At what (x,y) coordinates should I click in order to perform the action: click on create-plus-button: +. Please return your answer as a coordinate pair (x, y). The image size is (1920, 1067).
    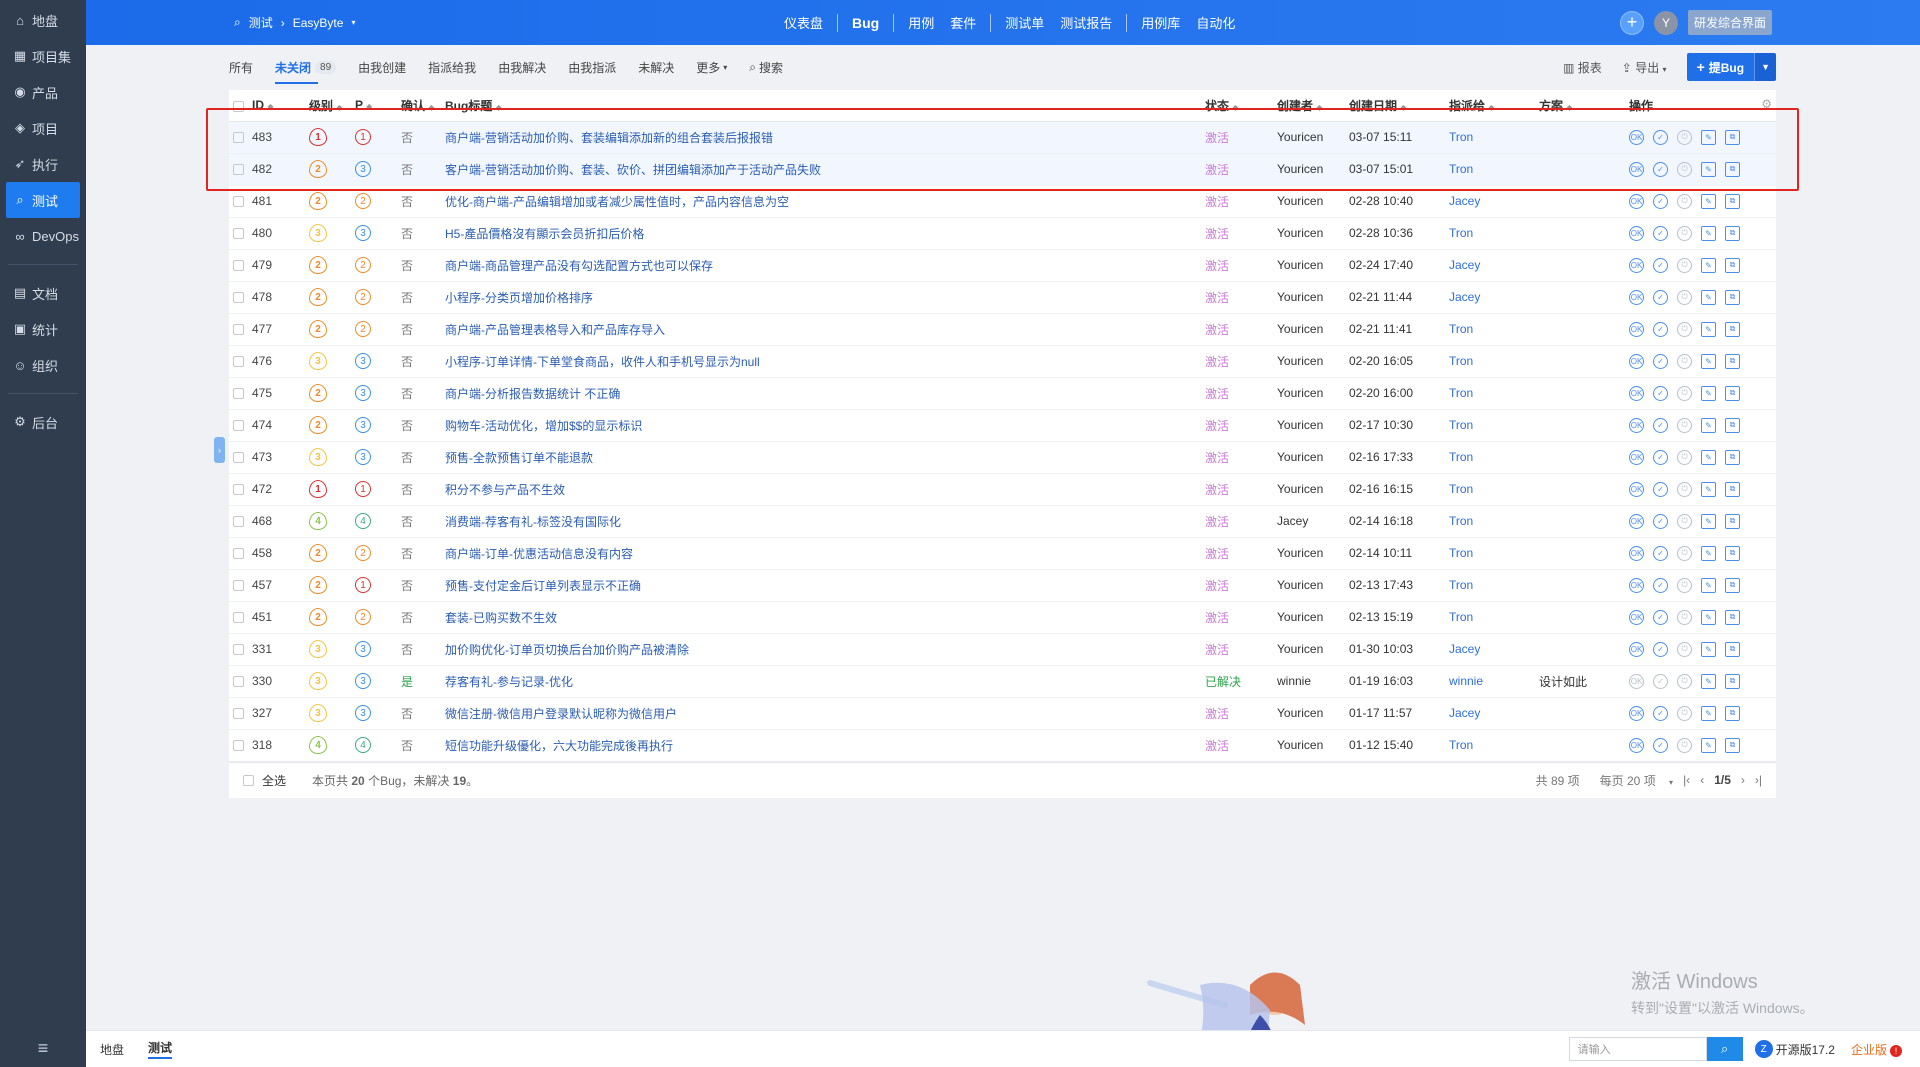
    Looking at the image, I should click on (1631, 22).